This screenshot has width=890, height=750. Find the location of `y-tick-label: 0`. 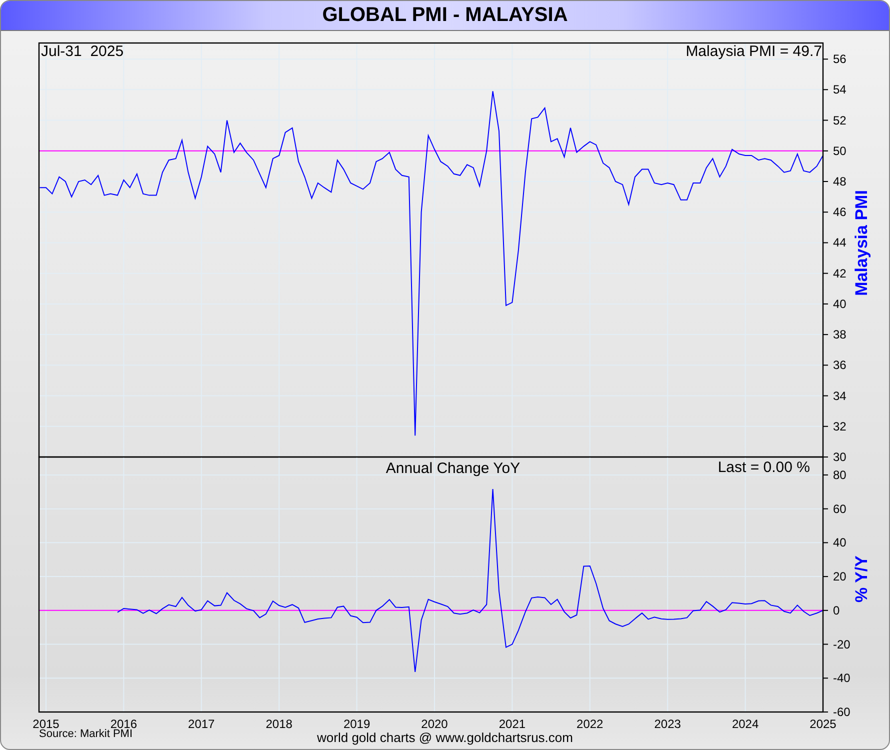

y-tick-label: 0 is located at coordinates (836, 610).